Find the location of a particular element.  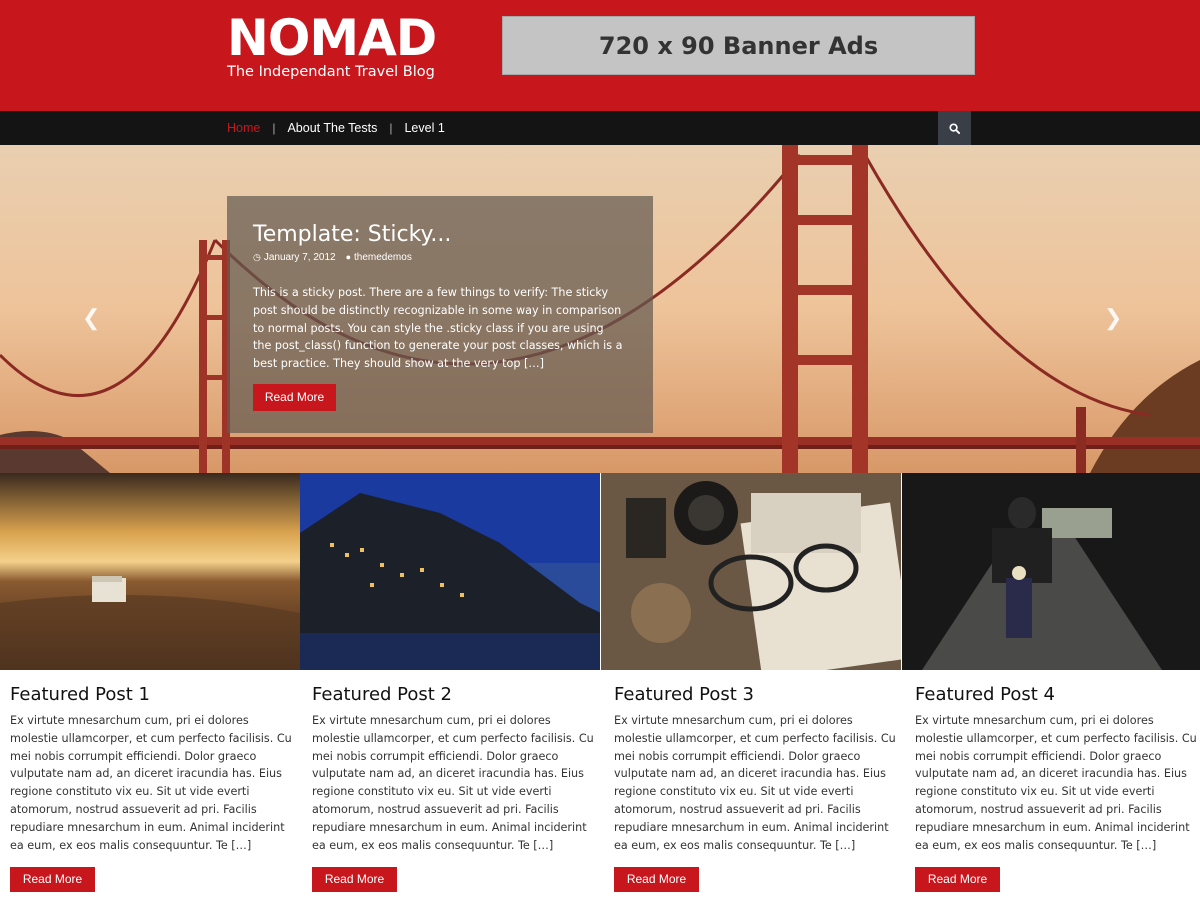

site-logo: NOMAD The Independant Travel Blog is located at coordinates (332, 46).